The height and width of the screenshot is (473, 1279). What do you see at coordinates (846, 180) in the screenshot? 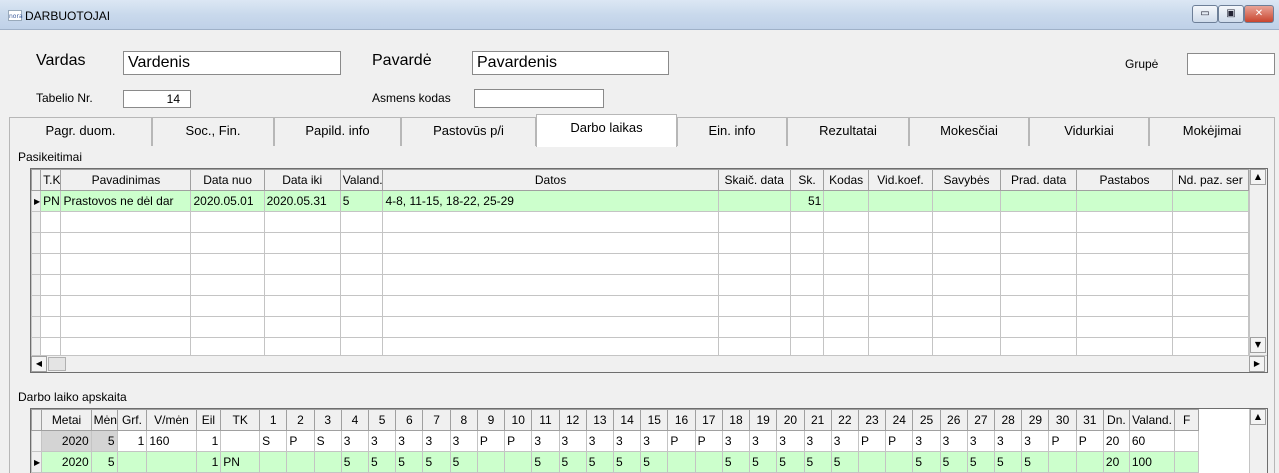
I see `column-header: Kodas` at bounding box center [846, 180].